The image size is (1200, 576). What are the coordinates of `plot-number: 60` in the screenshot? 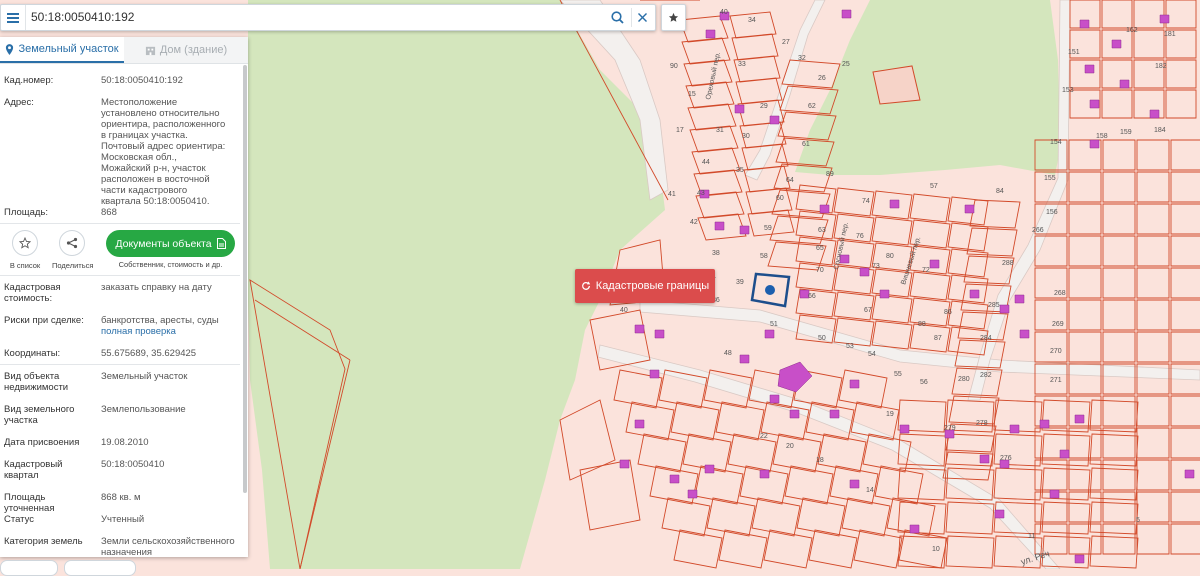 It's located at (780, 198).